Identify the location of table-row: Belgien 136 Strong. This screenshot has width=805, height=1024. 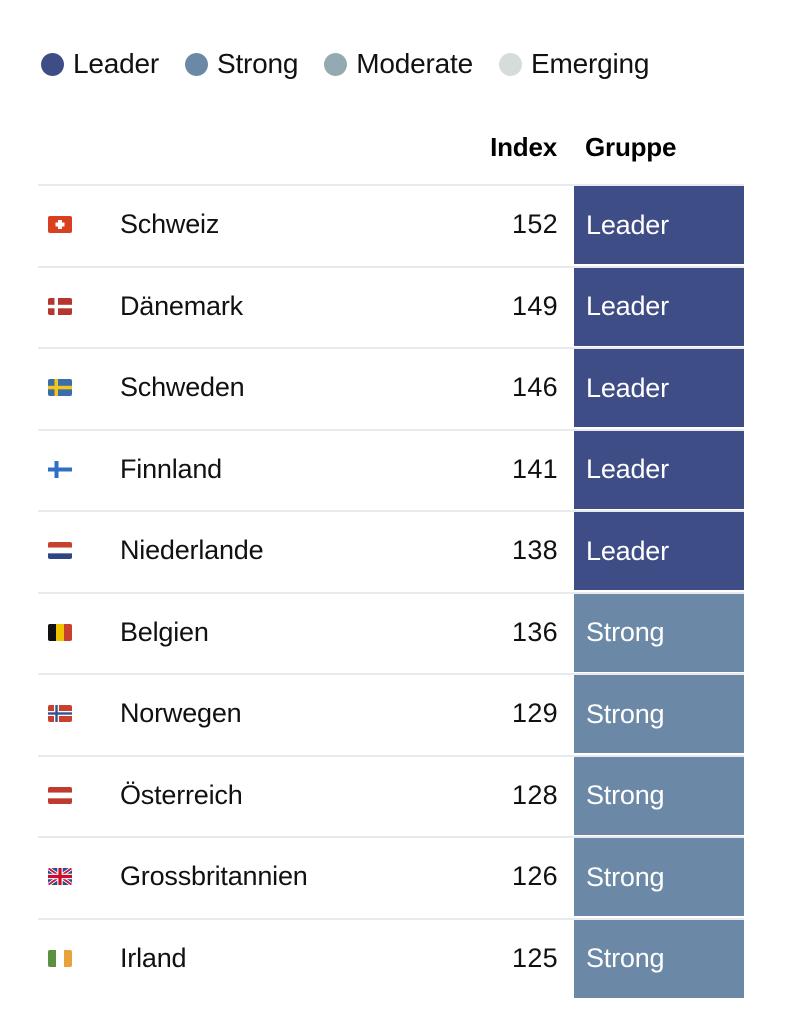
(402, 632).